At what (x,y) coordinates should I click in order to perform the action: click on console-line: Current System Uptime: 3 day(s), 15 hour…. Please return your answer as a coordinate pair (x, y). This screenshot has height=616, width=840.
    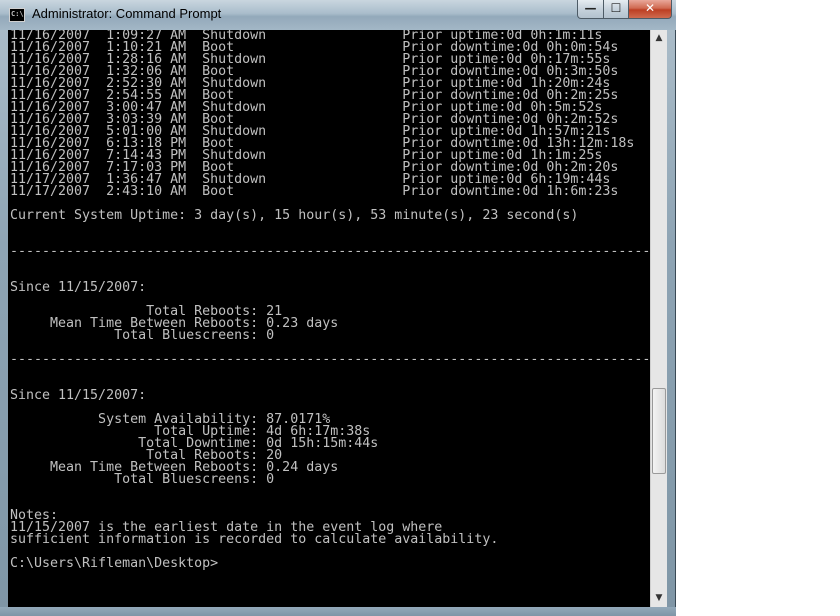
    Looking at the image, I should click on (294, 215).